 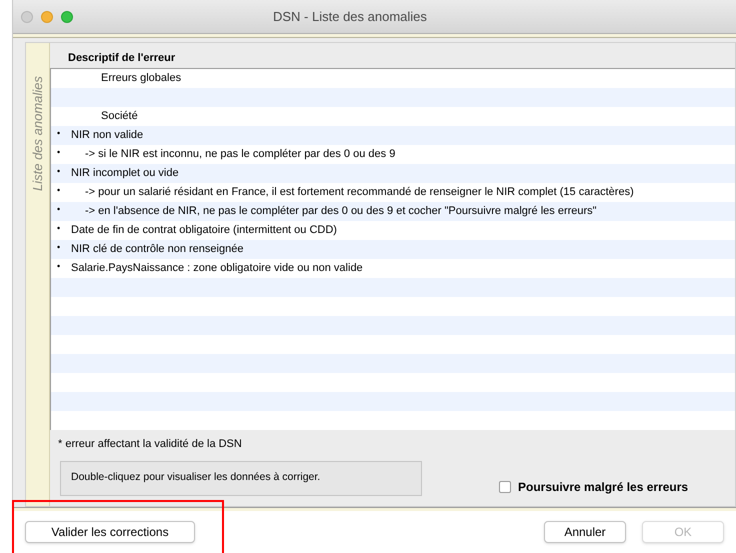 What do you see at coordinates (340, 212) in the screenshot?
I see `error-text: -> en l'absence de NIR, ne pas le compléter par des 0 ou des 9 et cocher "Poursuivre malgré les erreurs"` at bounding box center [340, 212].